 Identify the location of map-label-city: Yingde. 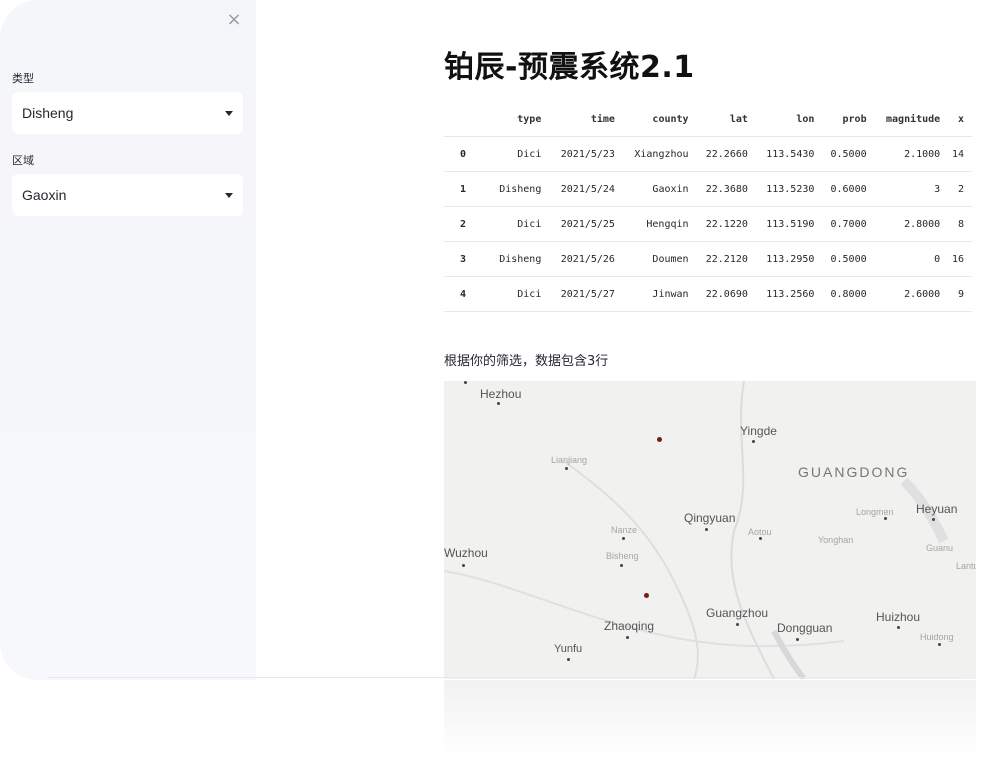
(758, 431).